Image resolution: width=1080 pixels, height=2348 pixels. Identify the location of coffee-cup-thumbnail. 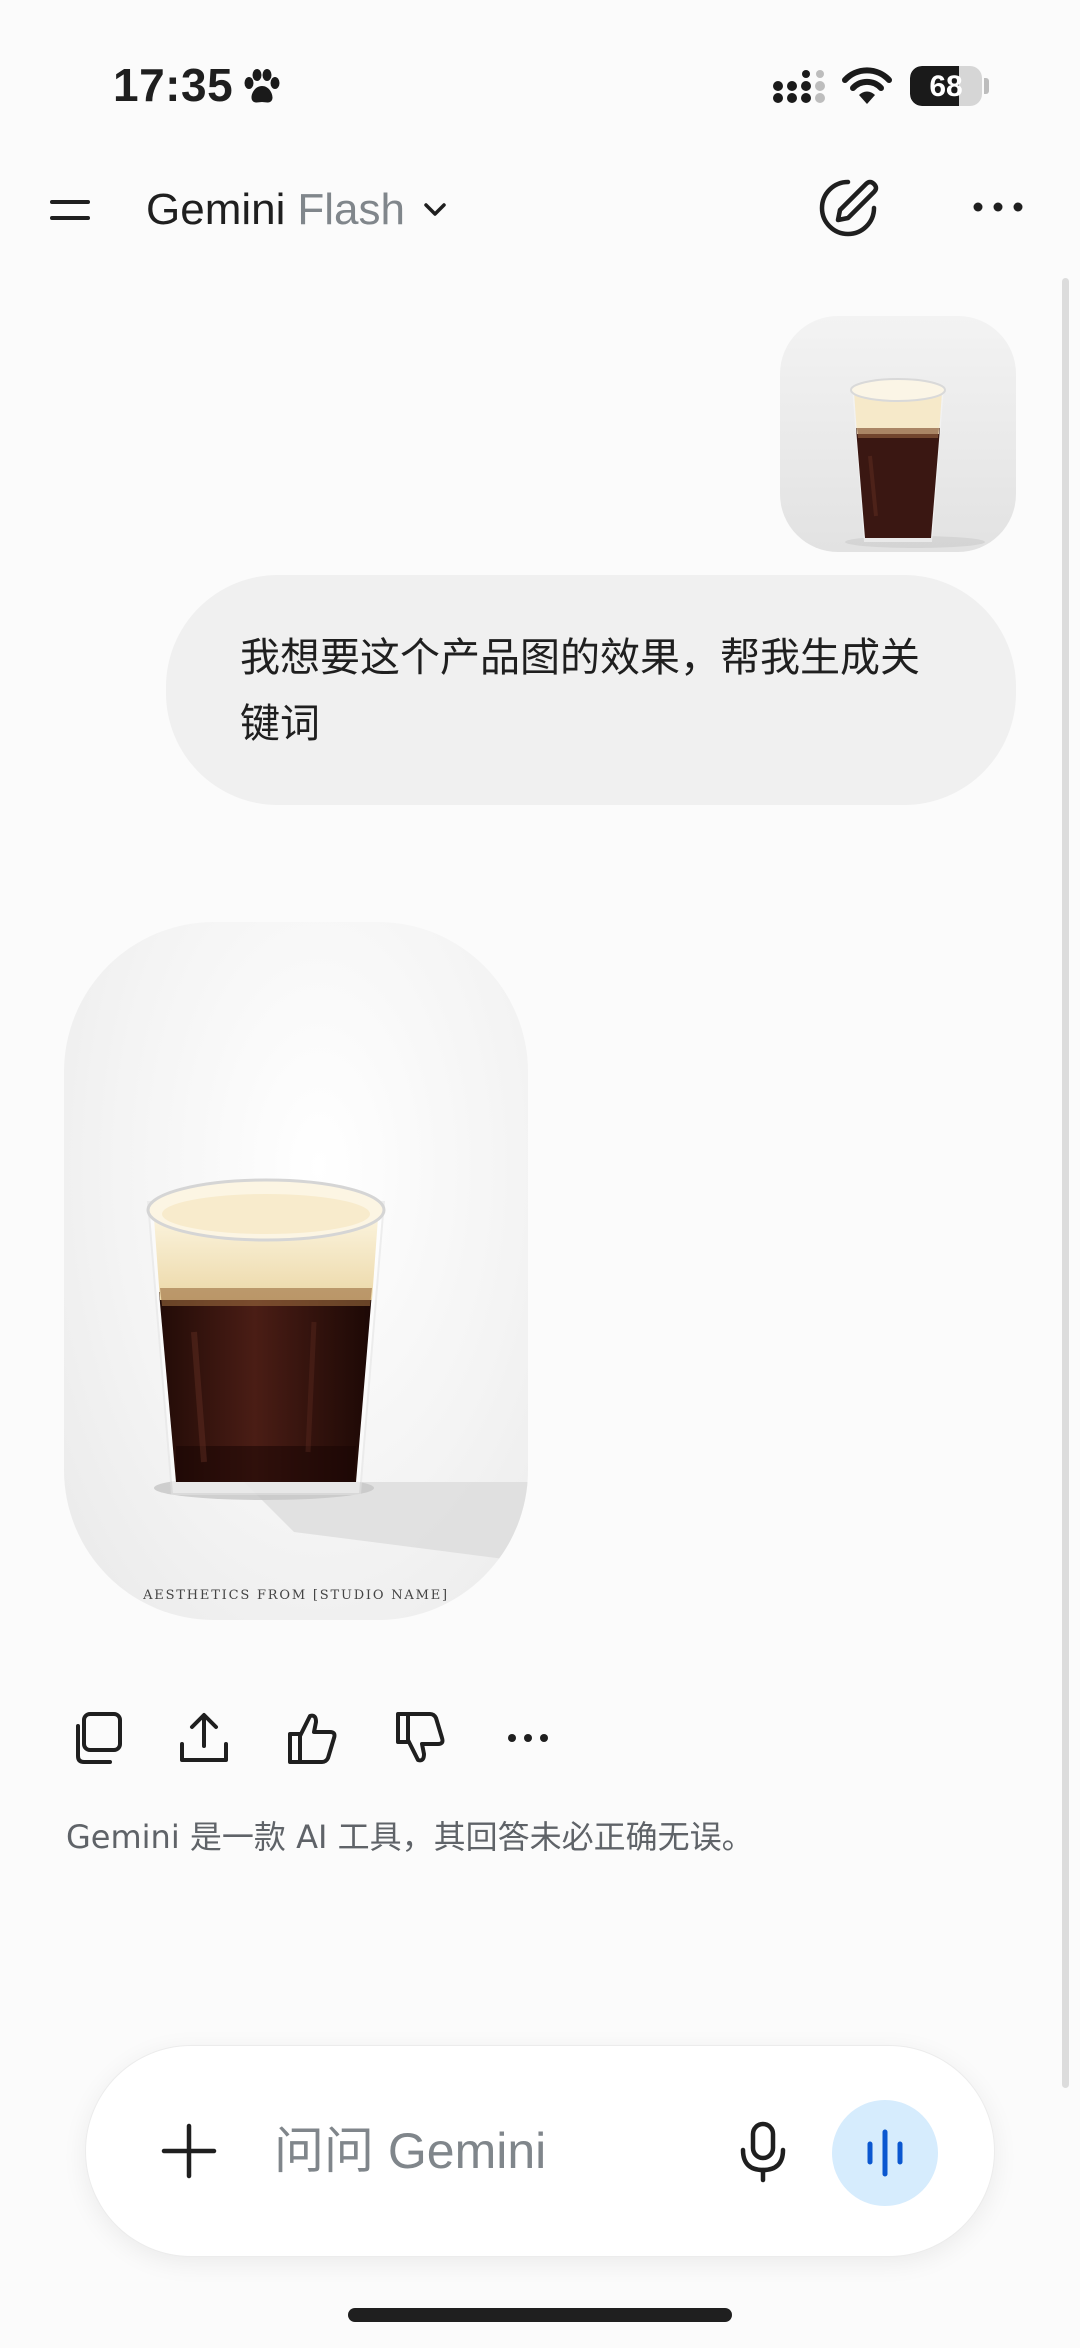
(915, 463).